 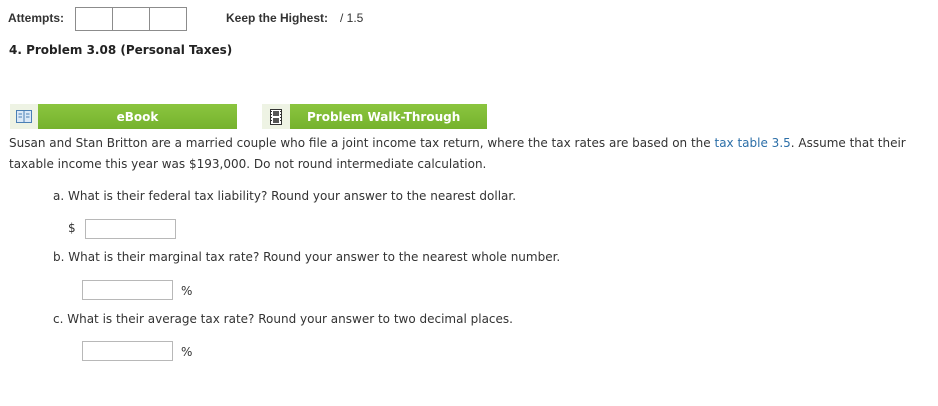 I want to click on ebook-icon-button, so click(x=24, y=116).